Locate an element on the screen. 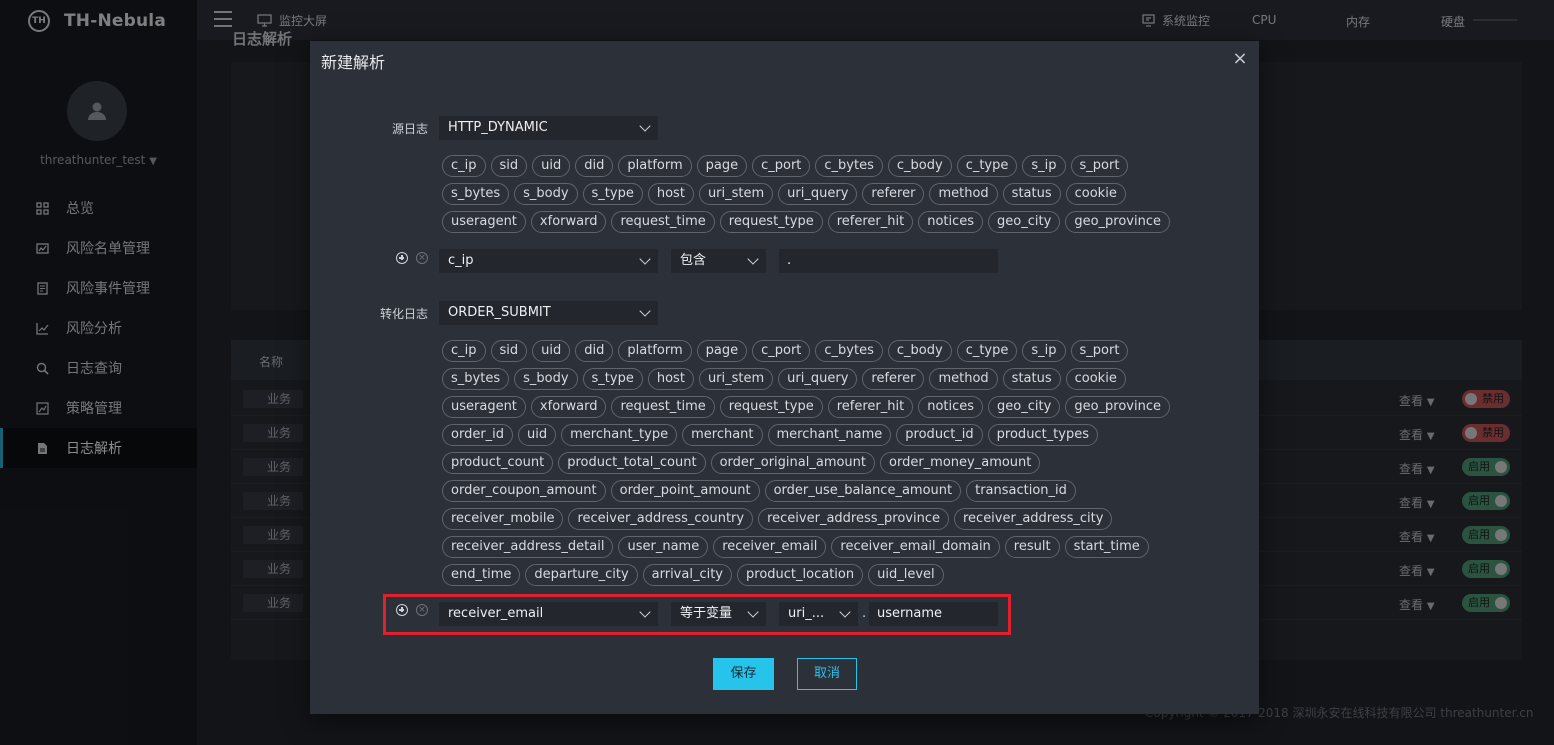  source-rule-op-select: 包含 is located at coordinates (718, 261).